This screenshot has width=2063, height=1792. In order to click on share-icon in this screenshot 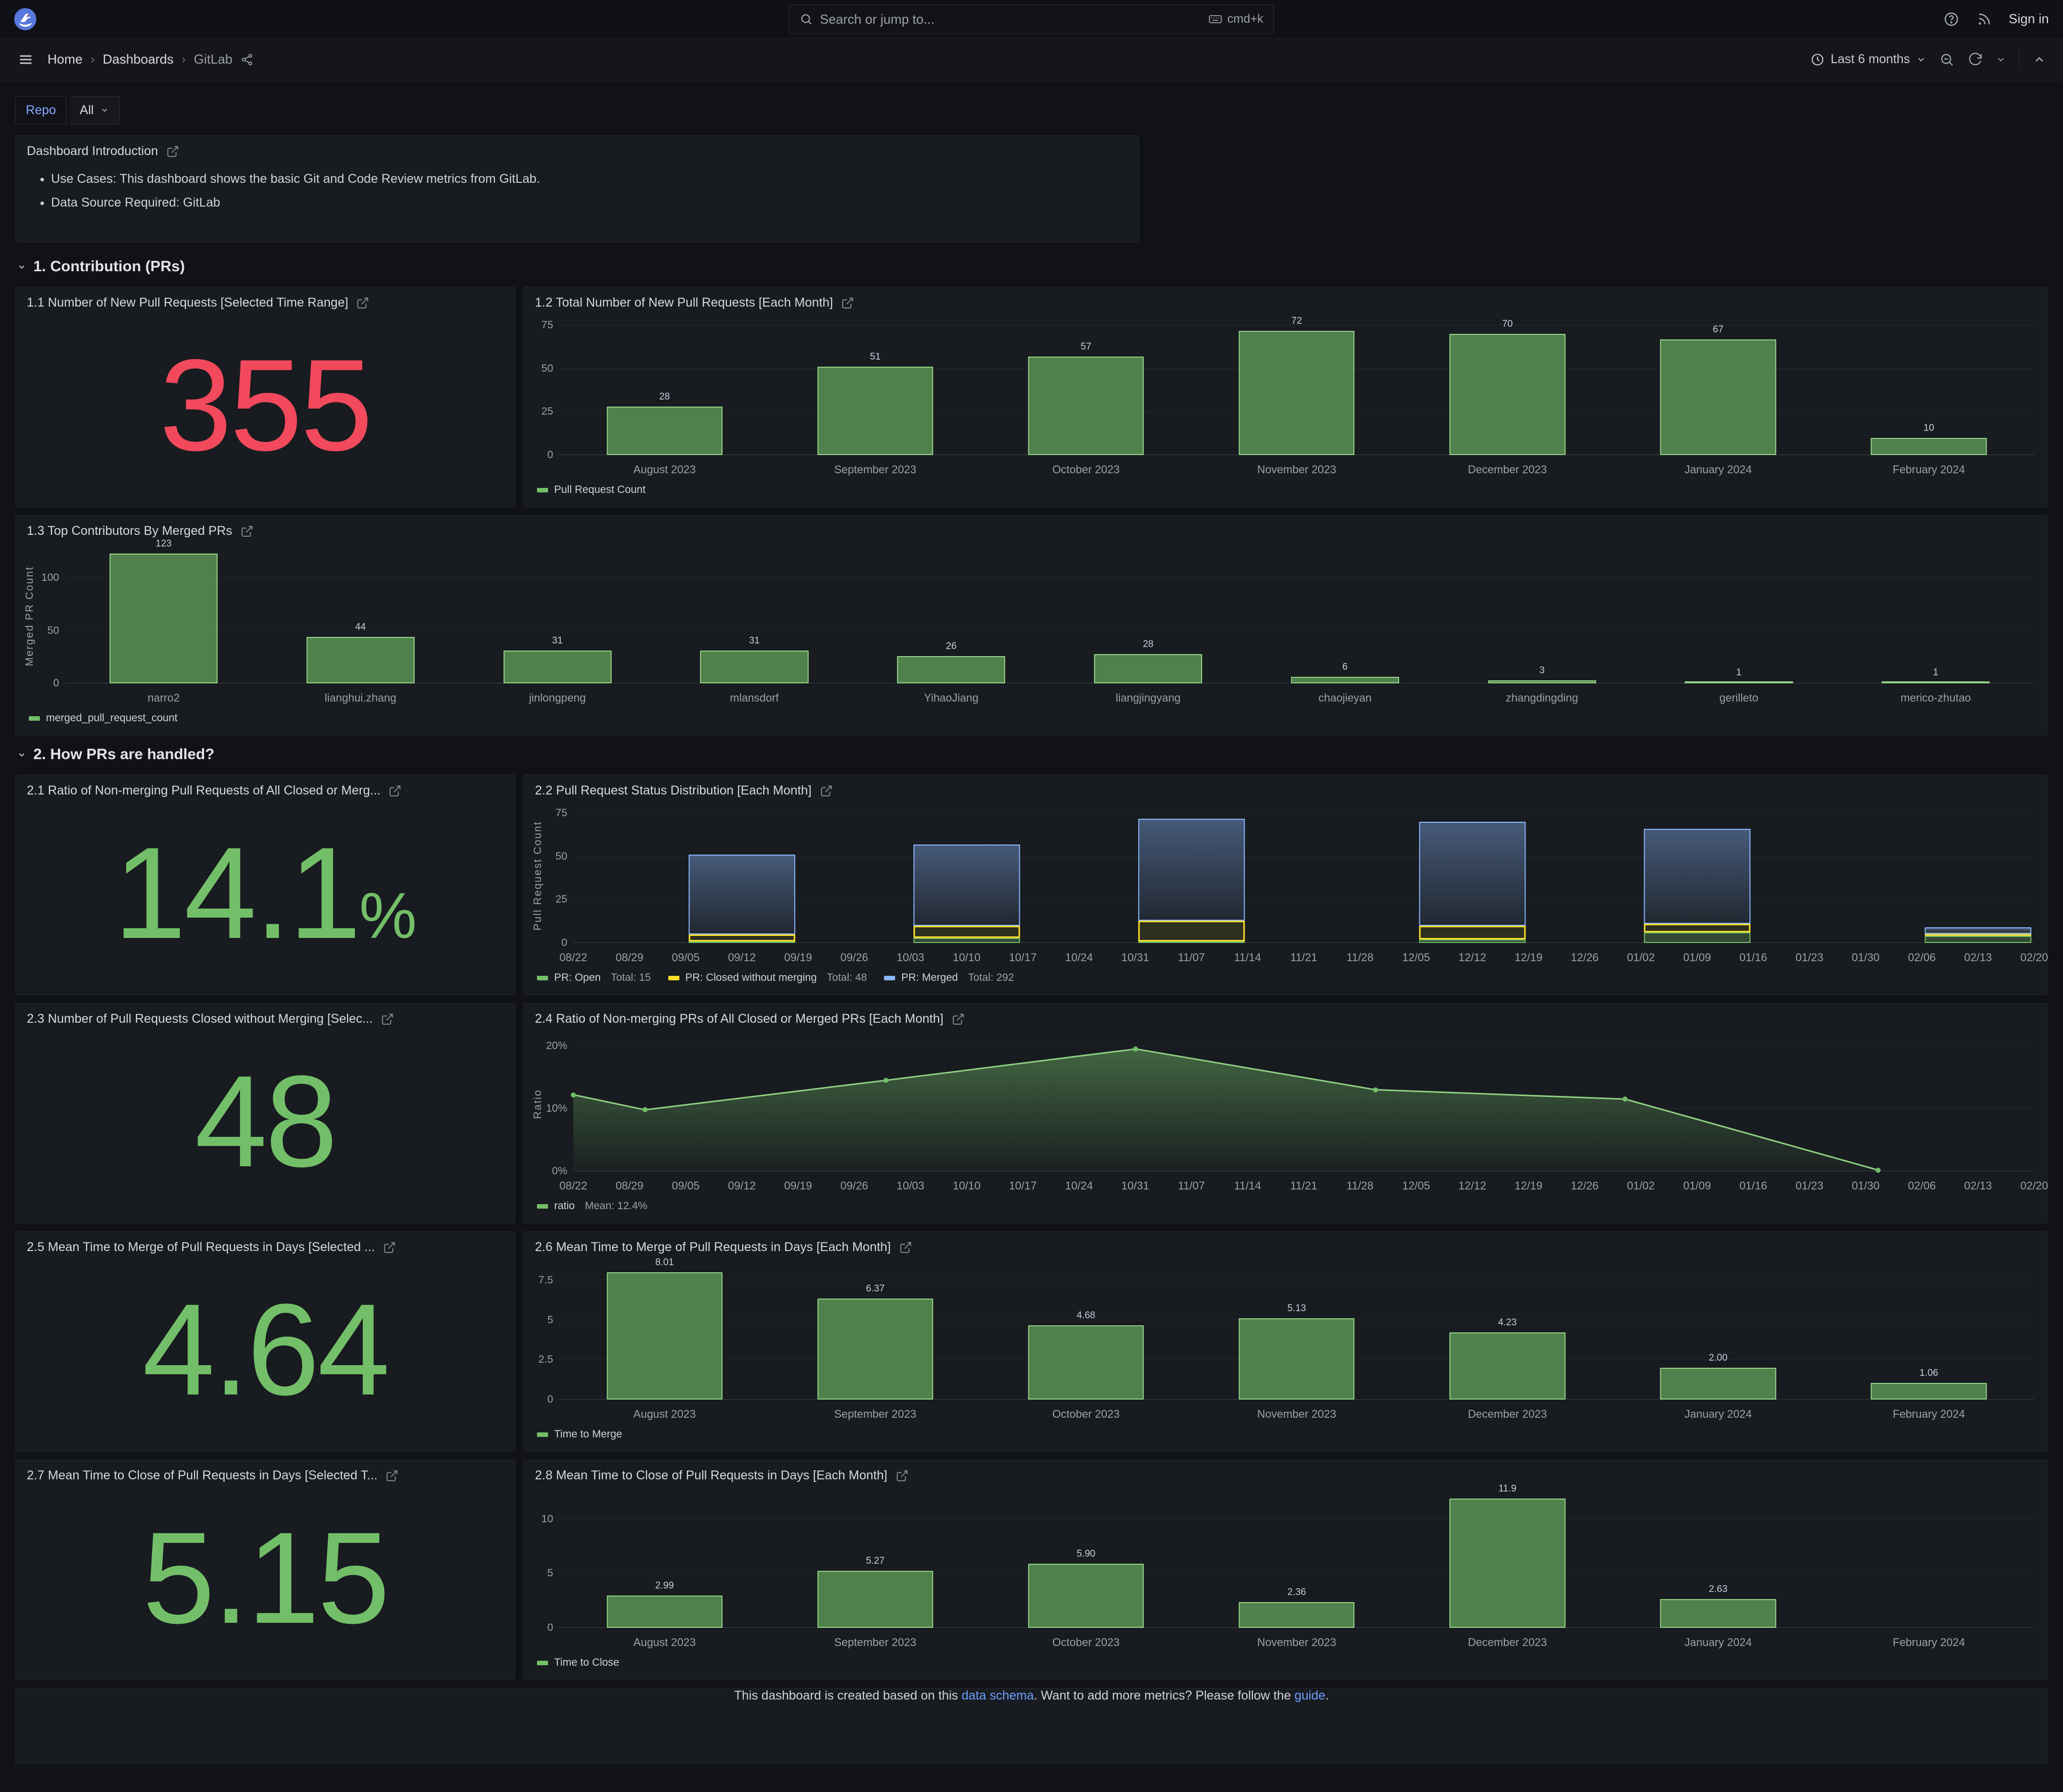, I will do `click(247, 59)`.